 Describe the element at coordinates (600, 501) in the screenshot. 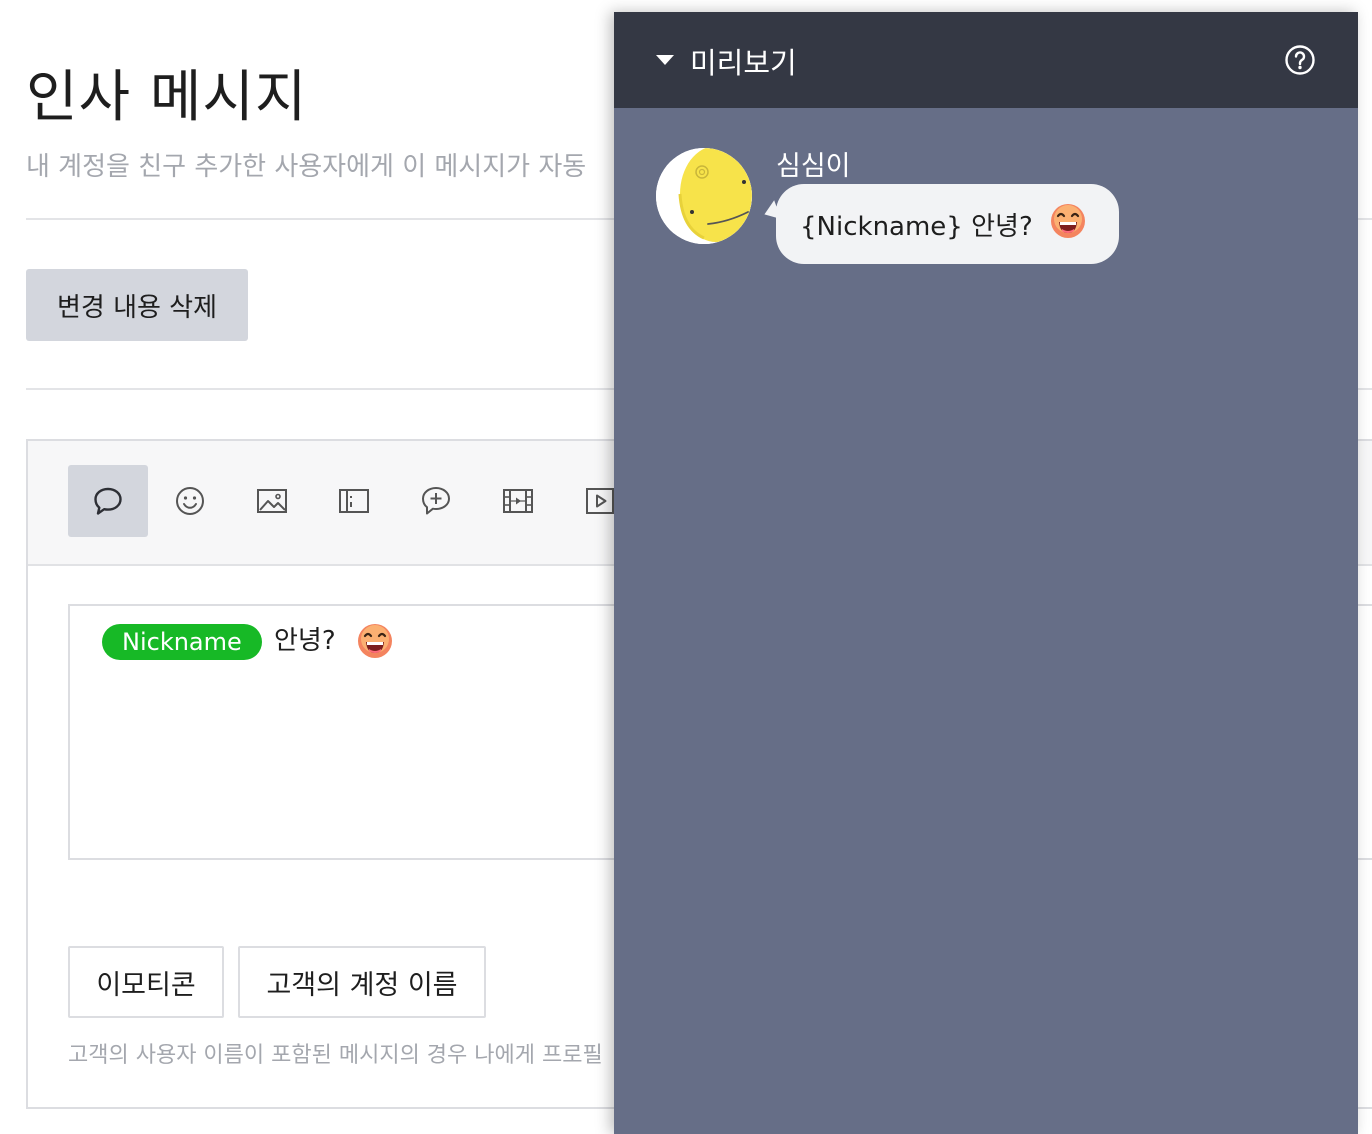

I see `video-play-icon` at that location.